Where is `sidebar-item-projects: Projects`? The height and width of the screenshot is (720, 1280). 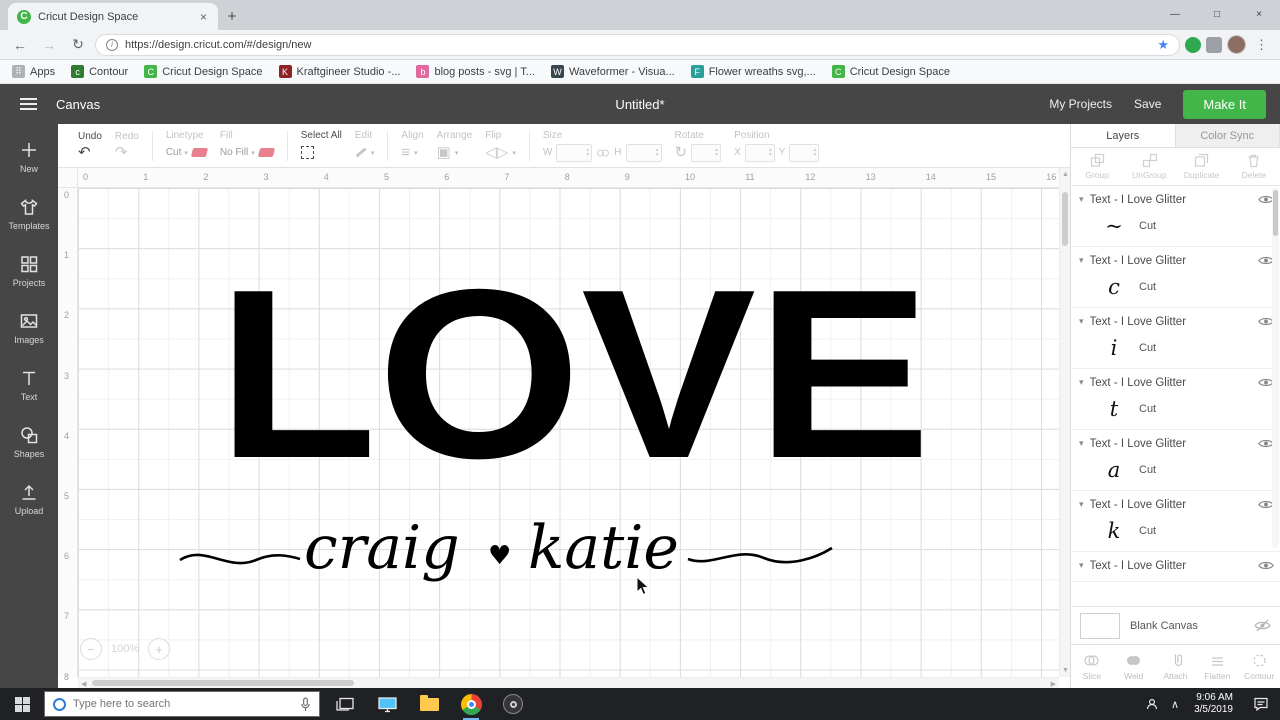 sidebar-item-projects: Projects is located at coordinates (29, 270).